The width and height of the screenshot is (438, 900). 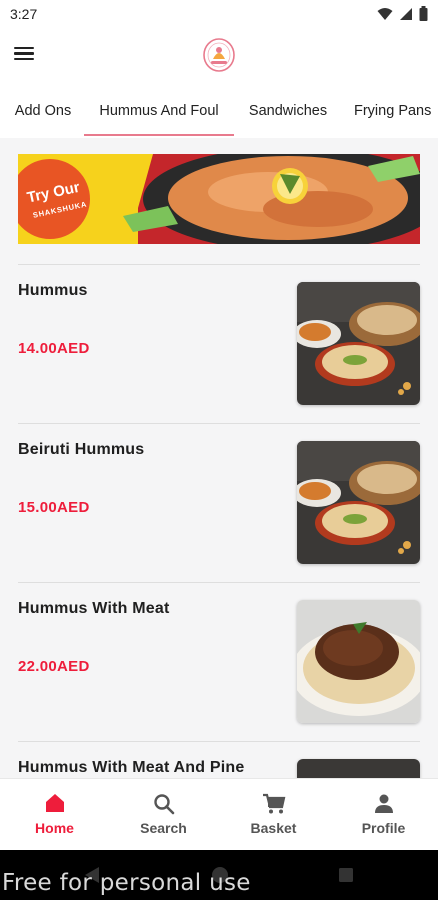 I want to click on app-header, so click(x=219, y=56).